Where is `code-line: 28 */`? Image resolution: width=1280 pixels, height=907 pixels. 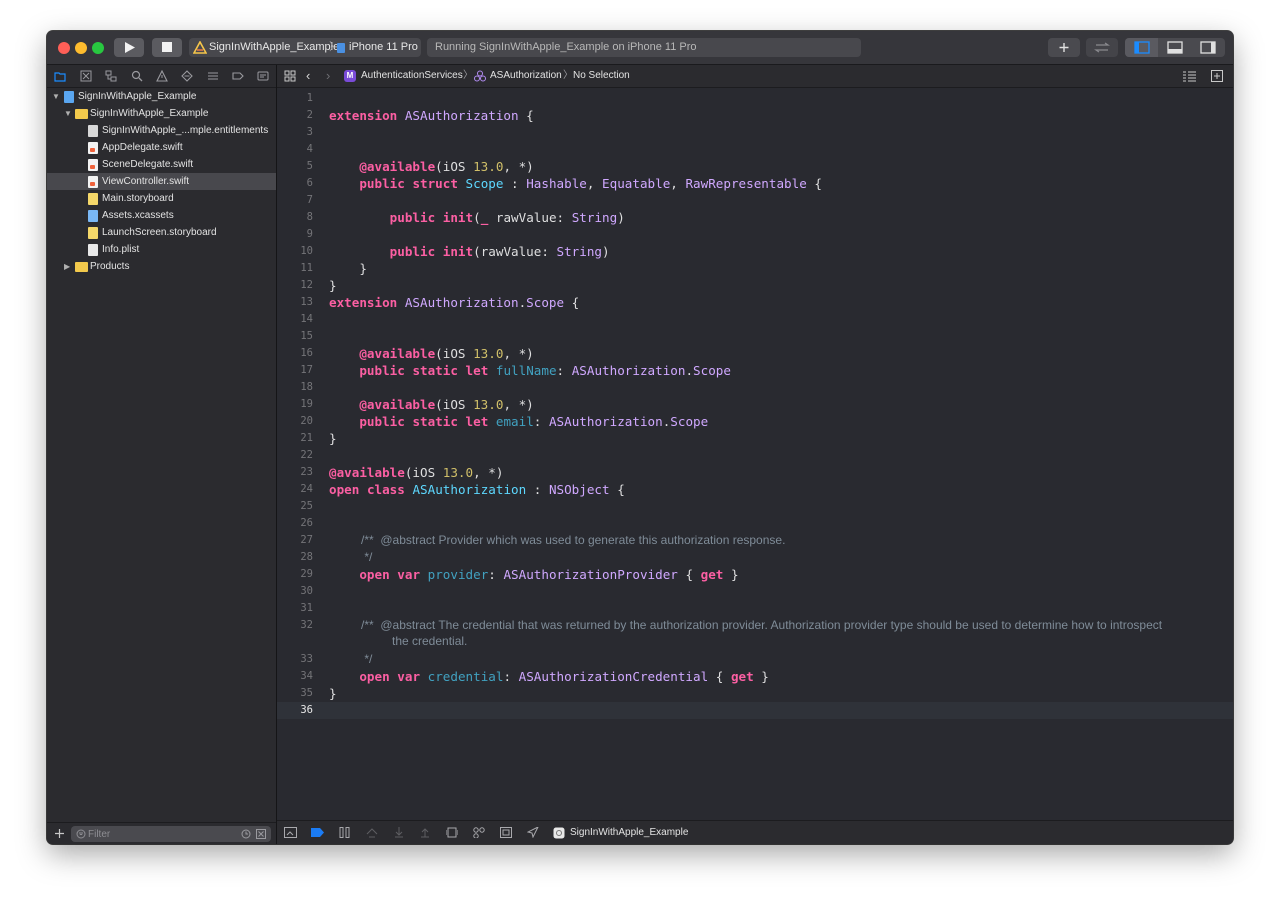
code-line: 28 */ is located at coordinates (336, 557).